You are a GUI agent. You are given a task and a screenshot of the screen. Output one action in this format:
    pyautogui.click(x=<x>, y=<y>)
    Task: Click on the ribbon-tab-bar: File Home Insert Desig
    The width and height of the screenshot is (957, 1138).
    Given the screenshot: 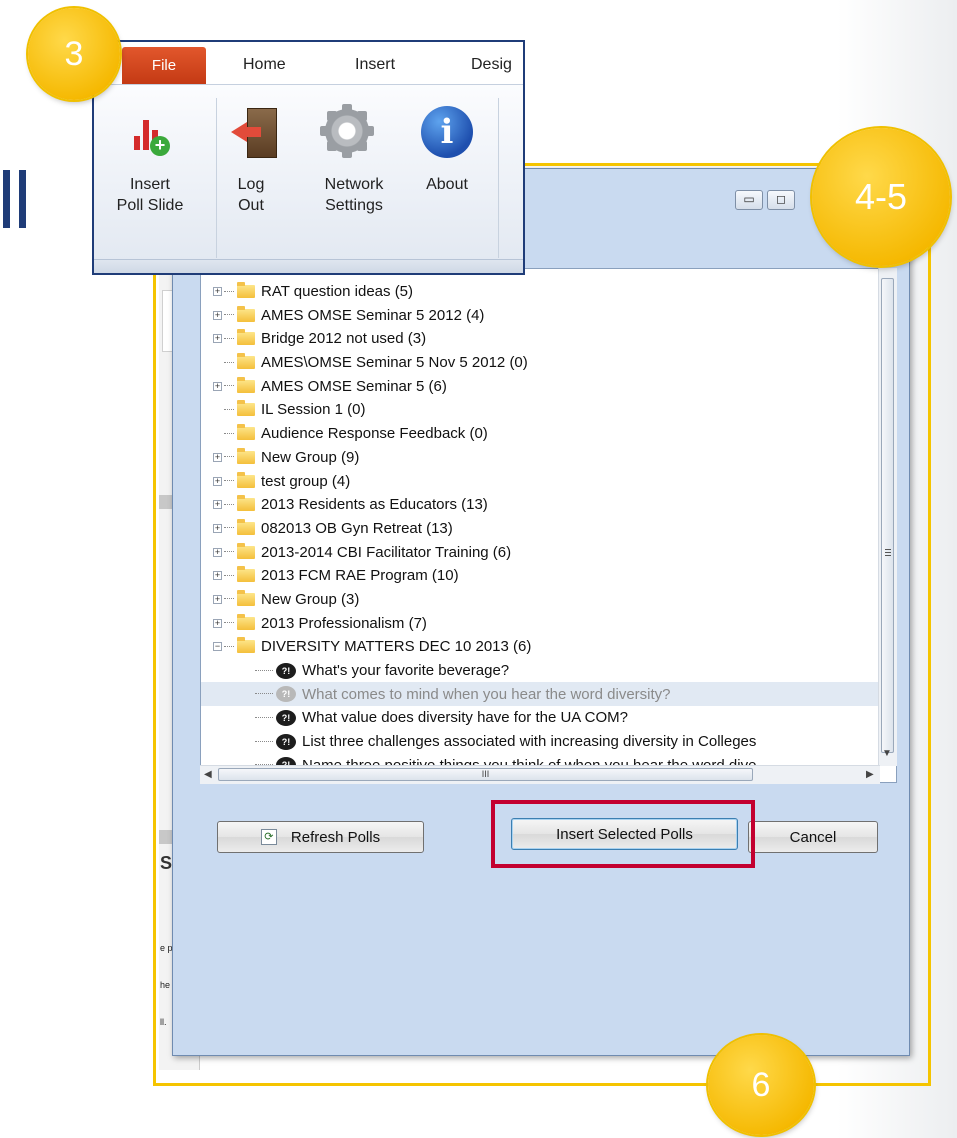 What is the action you would take?
    pyautogui.click(x=308, y=63)
    